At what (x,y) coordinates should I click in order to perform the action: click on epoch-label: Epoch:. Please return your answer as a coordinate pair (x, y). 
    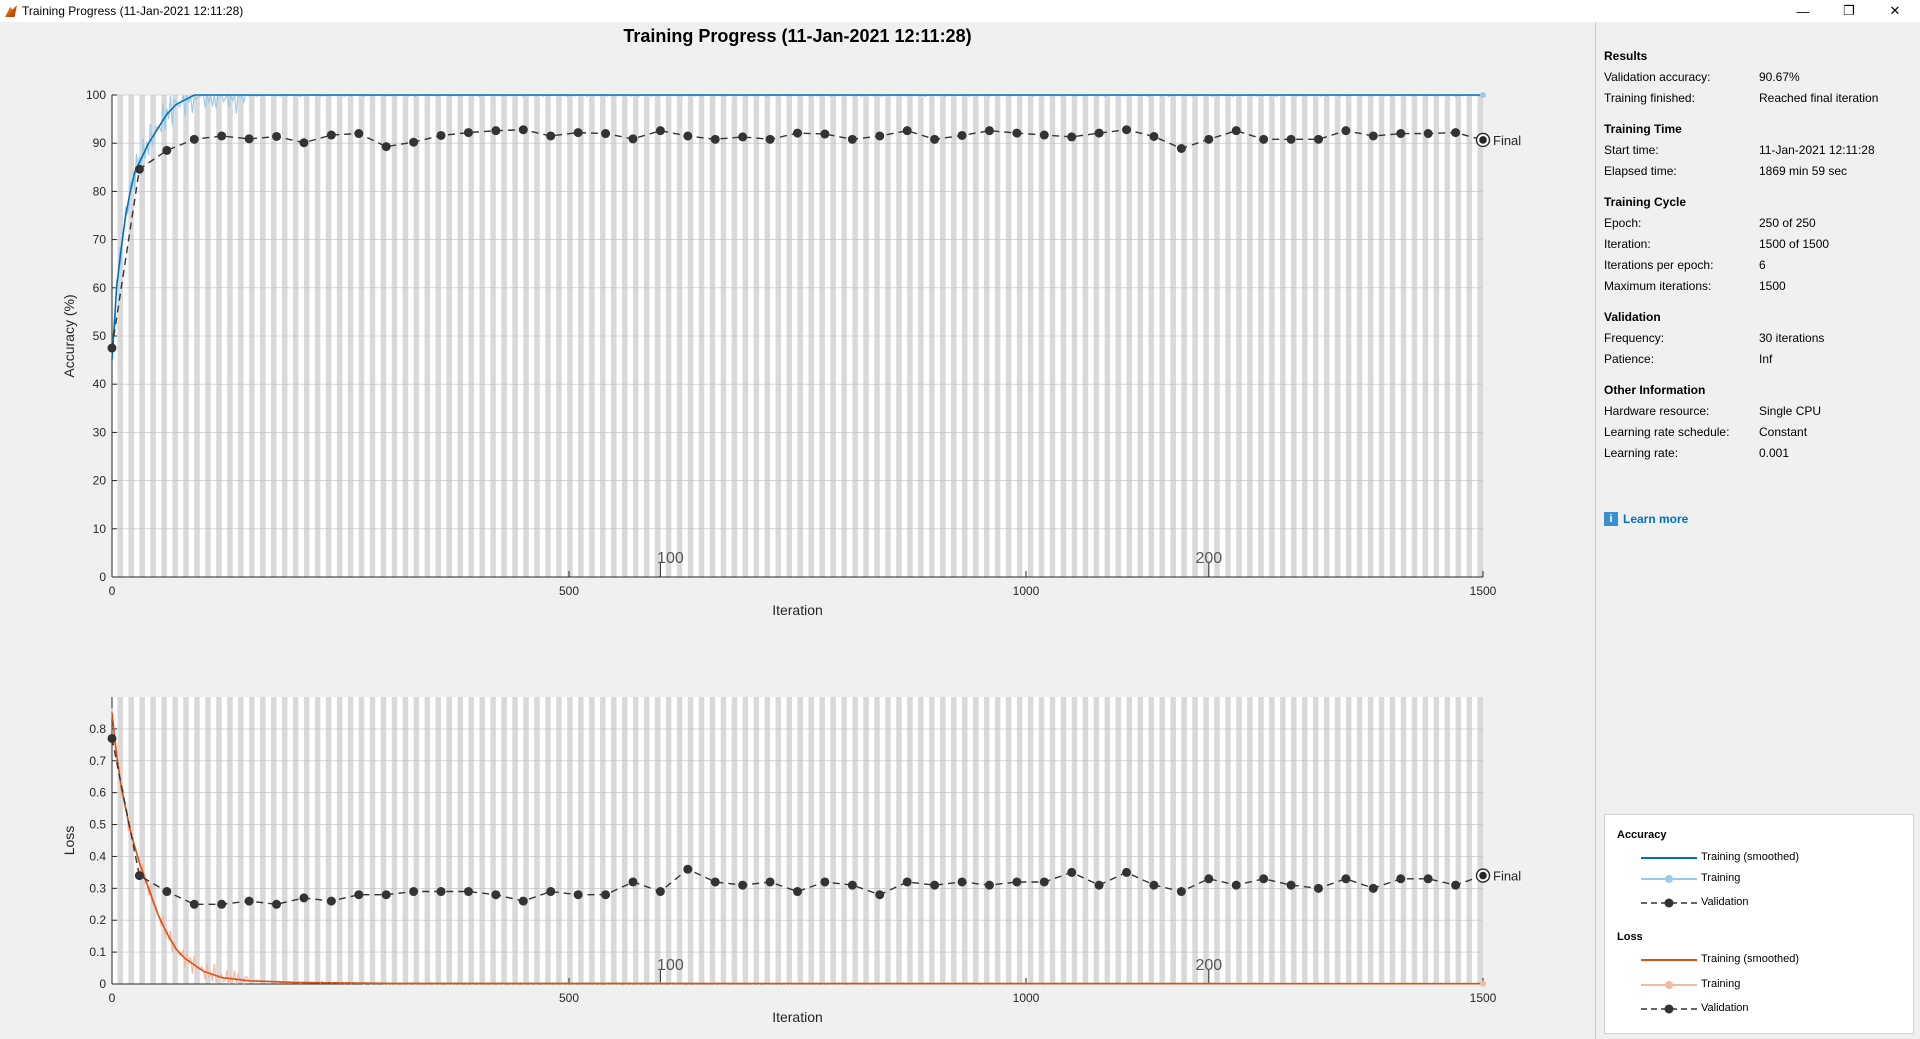
    Looking at the image, I should click on (1623, 223).